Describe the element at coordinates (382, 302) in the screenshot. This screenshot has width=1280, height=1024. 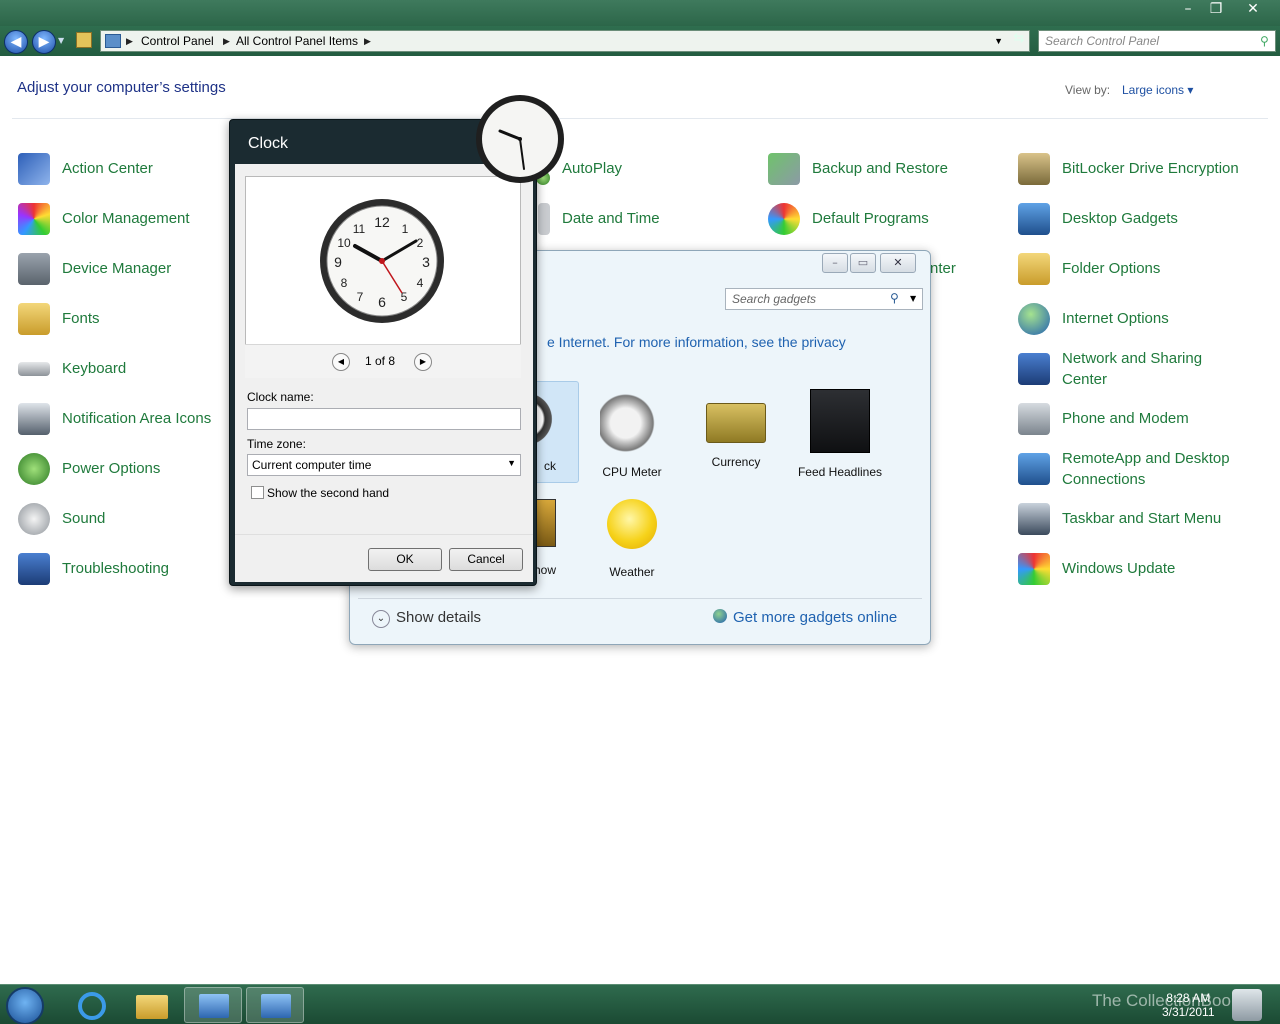
I see `svg-text: 6` at that location.